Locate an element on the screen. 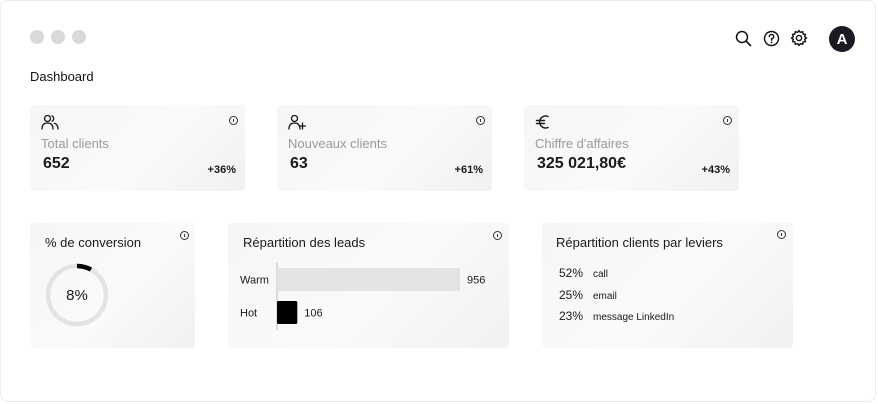 This screenshot has height=404, width=878. kpi-label: Total clients is located at coordinates (75, 143).